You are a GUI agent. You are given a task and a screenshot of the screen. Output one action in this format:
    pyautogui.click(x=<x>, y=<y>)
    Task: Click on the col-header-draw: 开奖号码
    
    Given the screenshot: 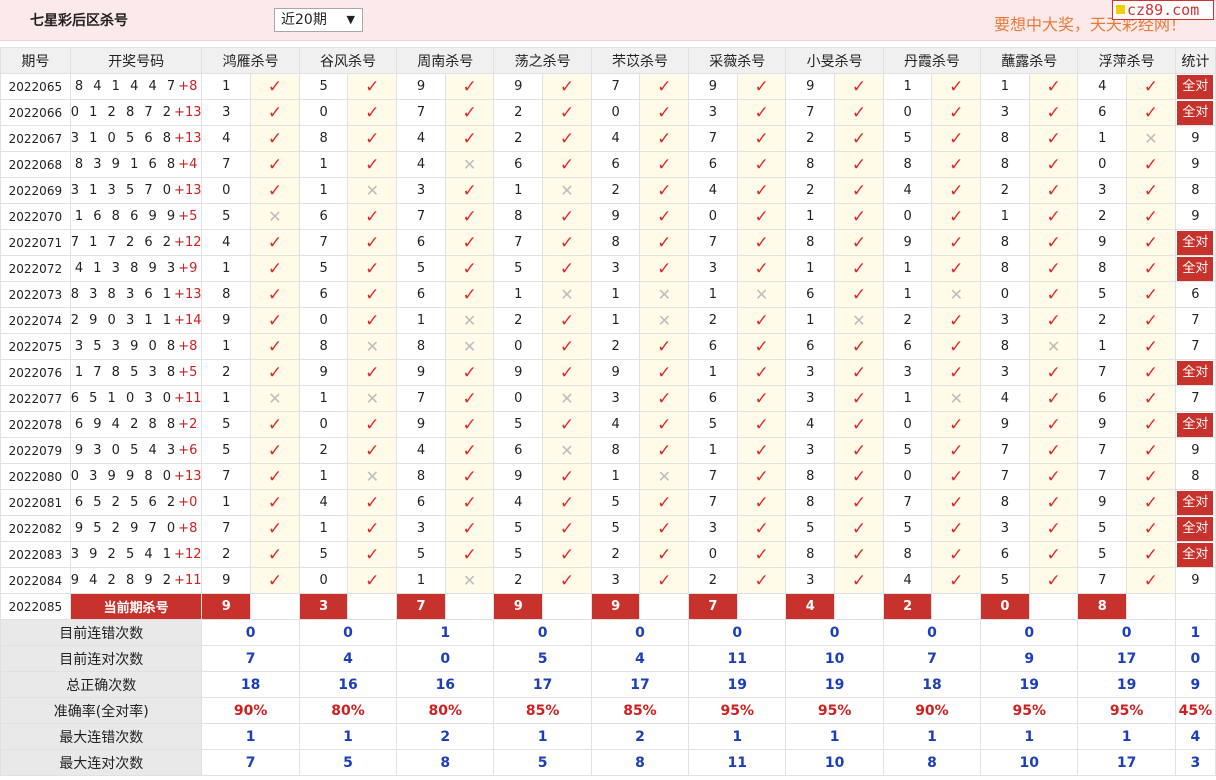 What is the action you would take?
    pyautogui.click(x=136, y=60)
    